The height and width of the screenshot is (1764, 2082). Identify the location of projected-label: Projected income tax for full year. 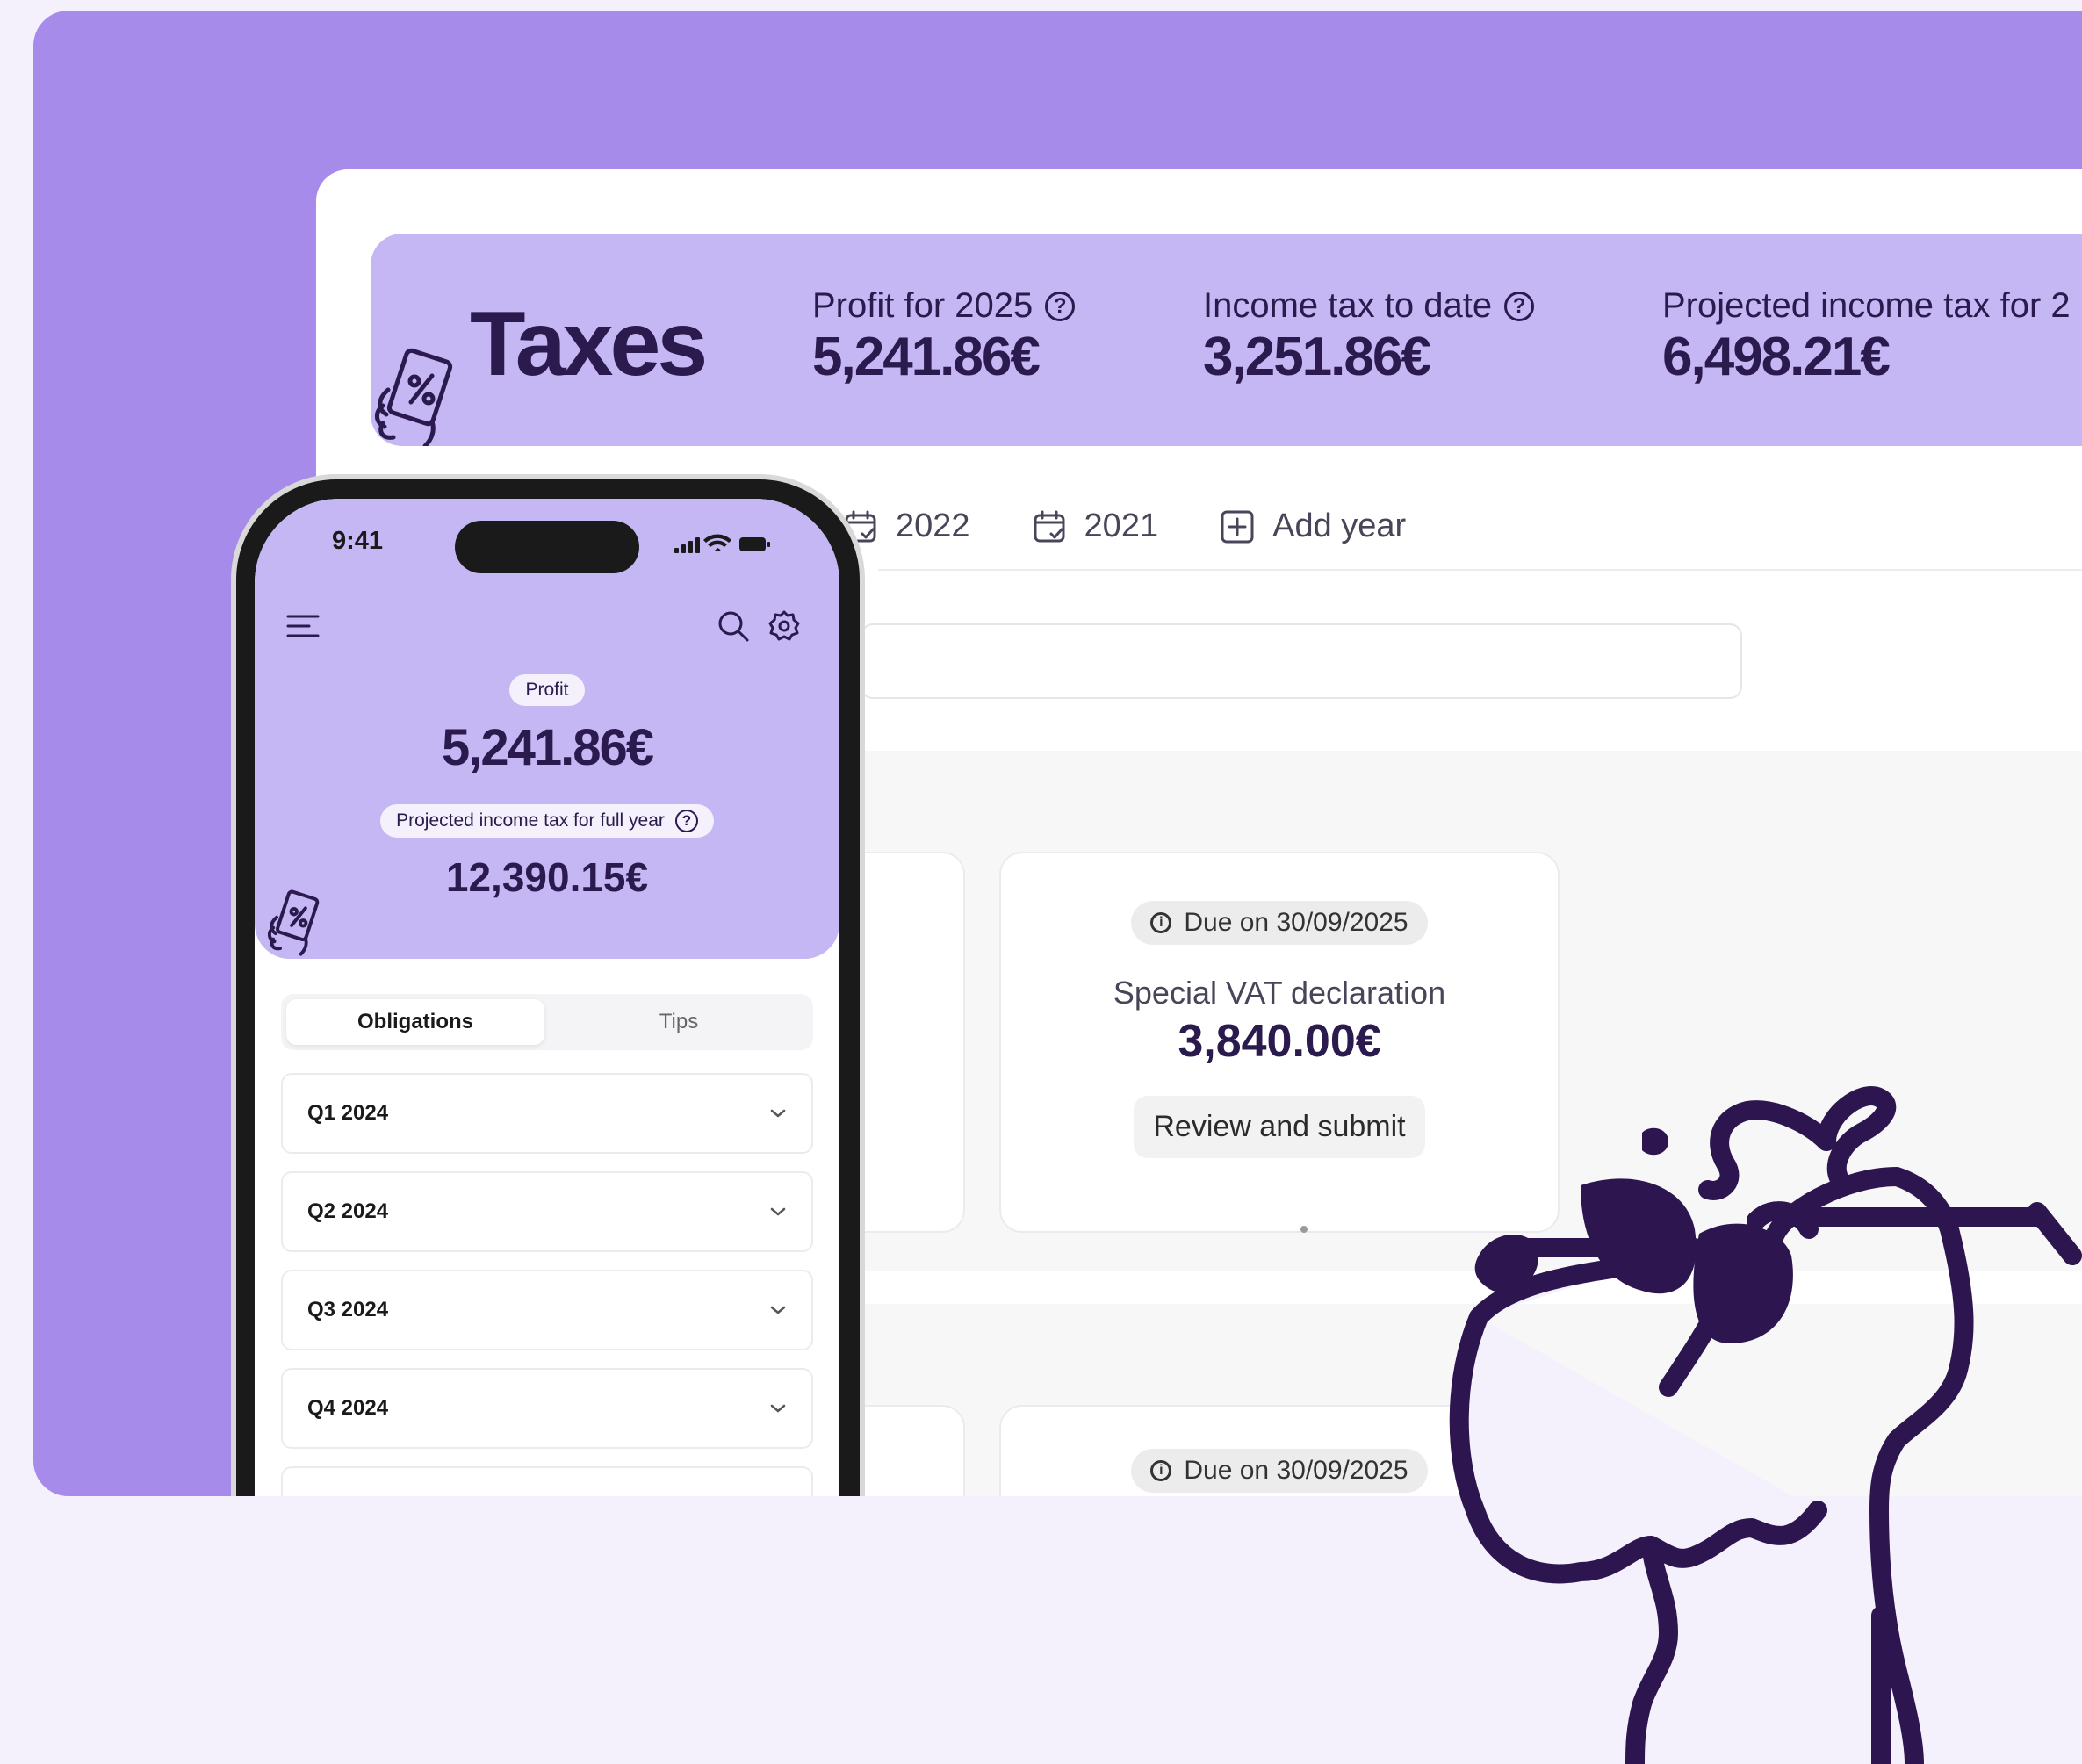
(530, 820).